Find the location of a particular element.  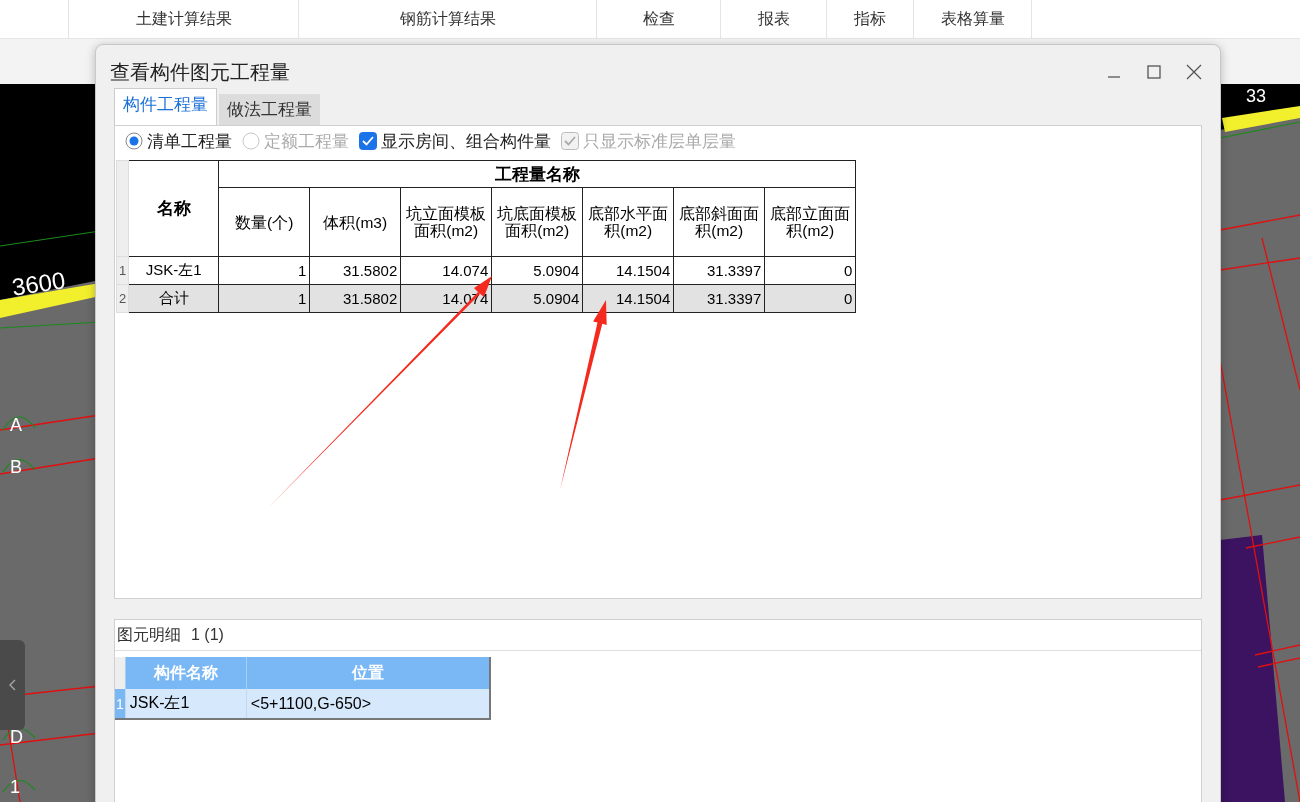

dimension-label: 3600 is located at coordinates (39, 284).